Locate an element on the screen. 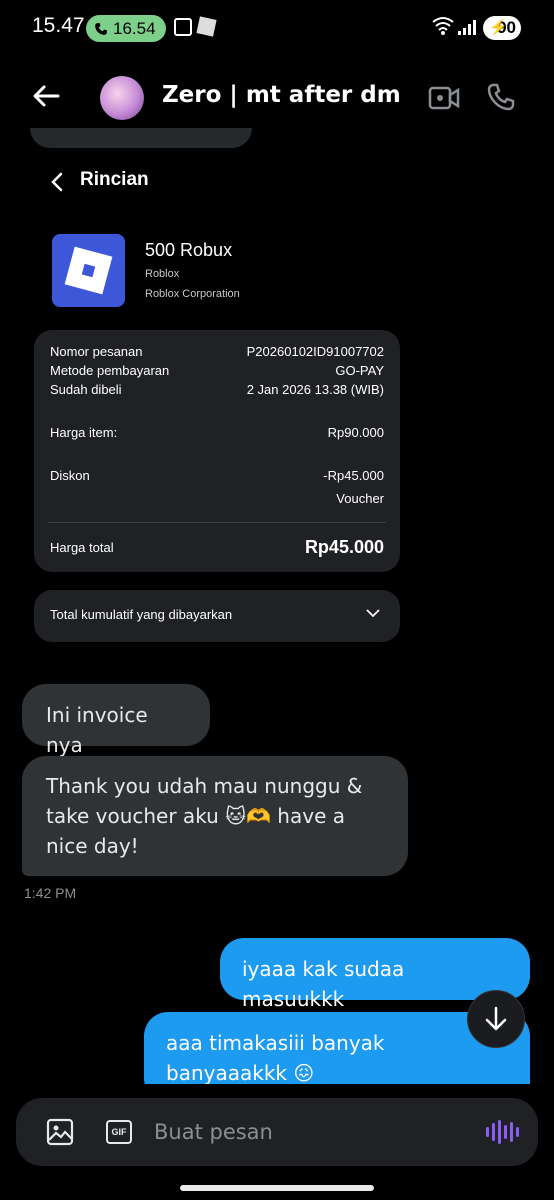  wifi-icon is located at coordinates (443, 26).